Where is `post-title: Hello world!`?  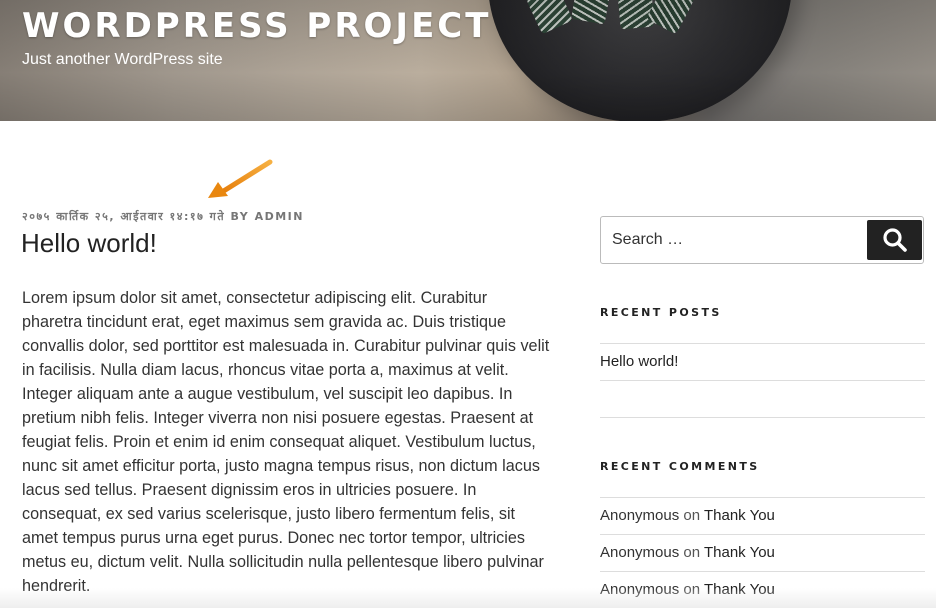
post-title: Hello world! is located at coordinates (89, 243).